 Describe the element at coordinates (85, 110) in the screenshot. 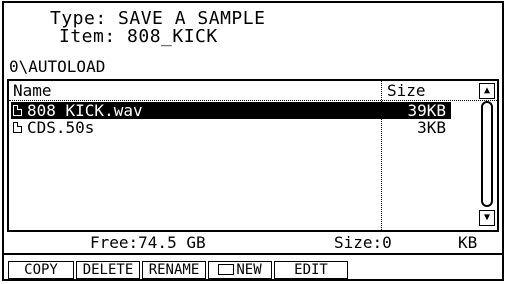

I see `file-name: 808_KICK.wav` at that location.